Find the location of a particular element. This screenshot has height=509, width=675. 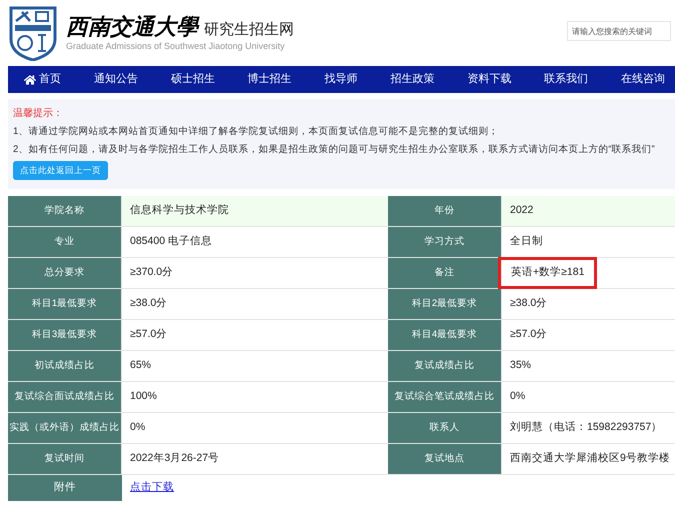

nav-link: 硕士招生 is located at coordinates (192, 79).